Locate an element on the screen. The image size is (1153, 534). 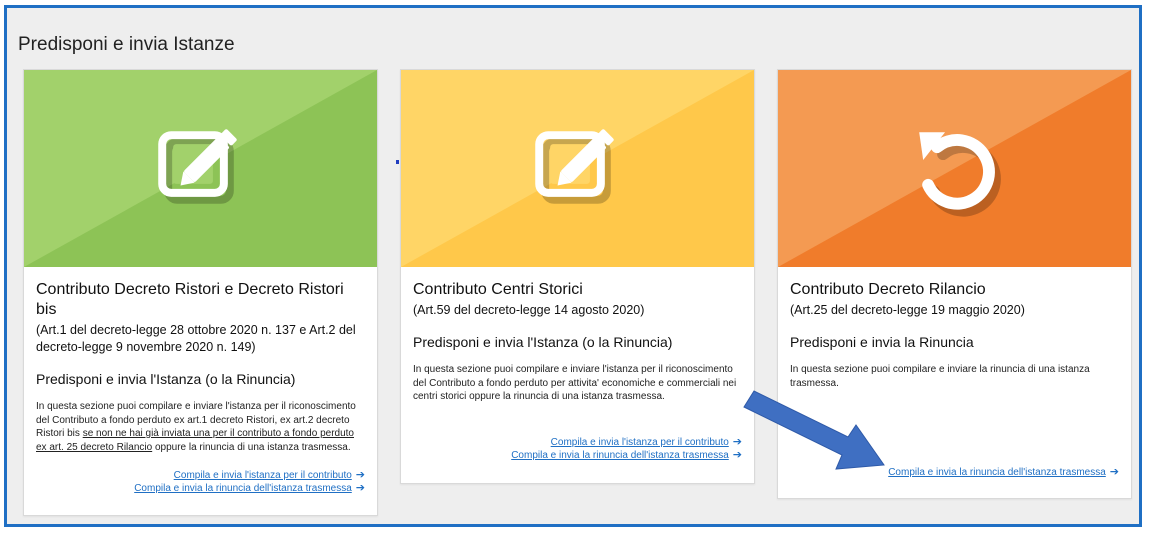
card-action-heading: Predisponi e invia la Rinuncia is located at coordinates (882, 342).